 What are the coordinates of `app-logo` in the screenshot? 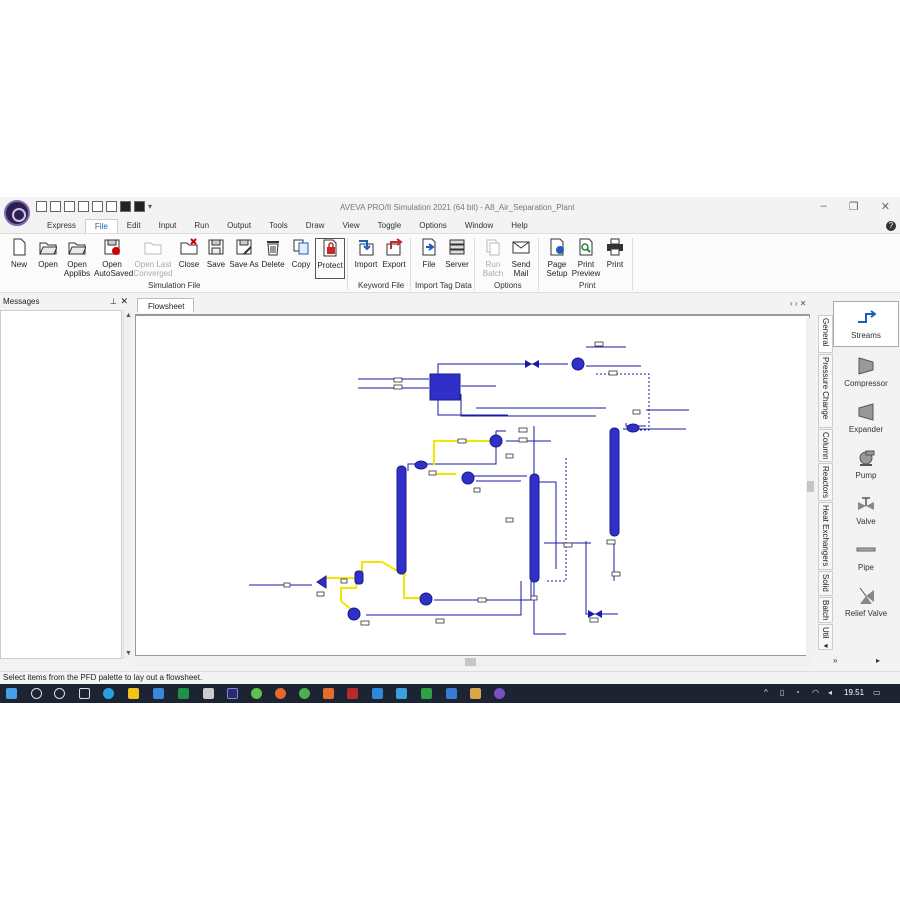 It's located at (17, 213).